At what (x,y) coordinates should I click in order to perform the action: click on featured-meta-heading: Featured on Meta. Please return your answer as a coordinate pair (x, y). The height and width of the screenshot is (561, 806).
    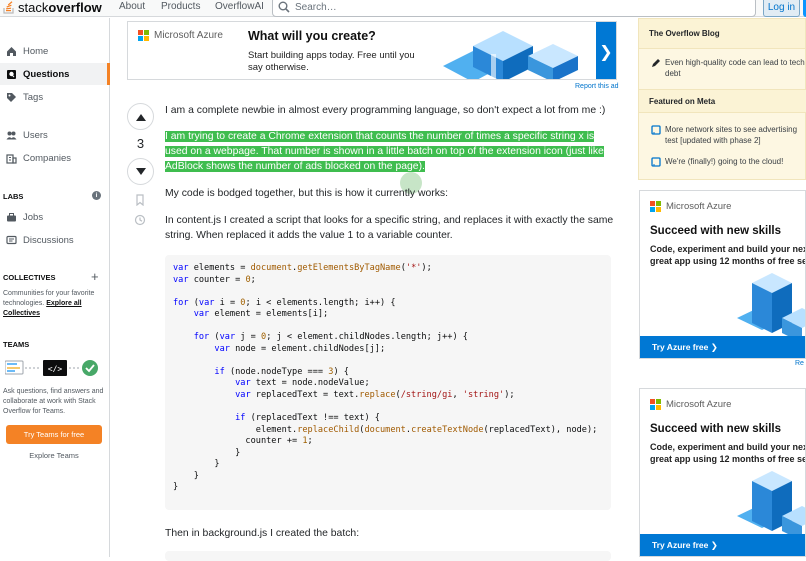
    Looking at the image, I should click on (722, 101).